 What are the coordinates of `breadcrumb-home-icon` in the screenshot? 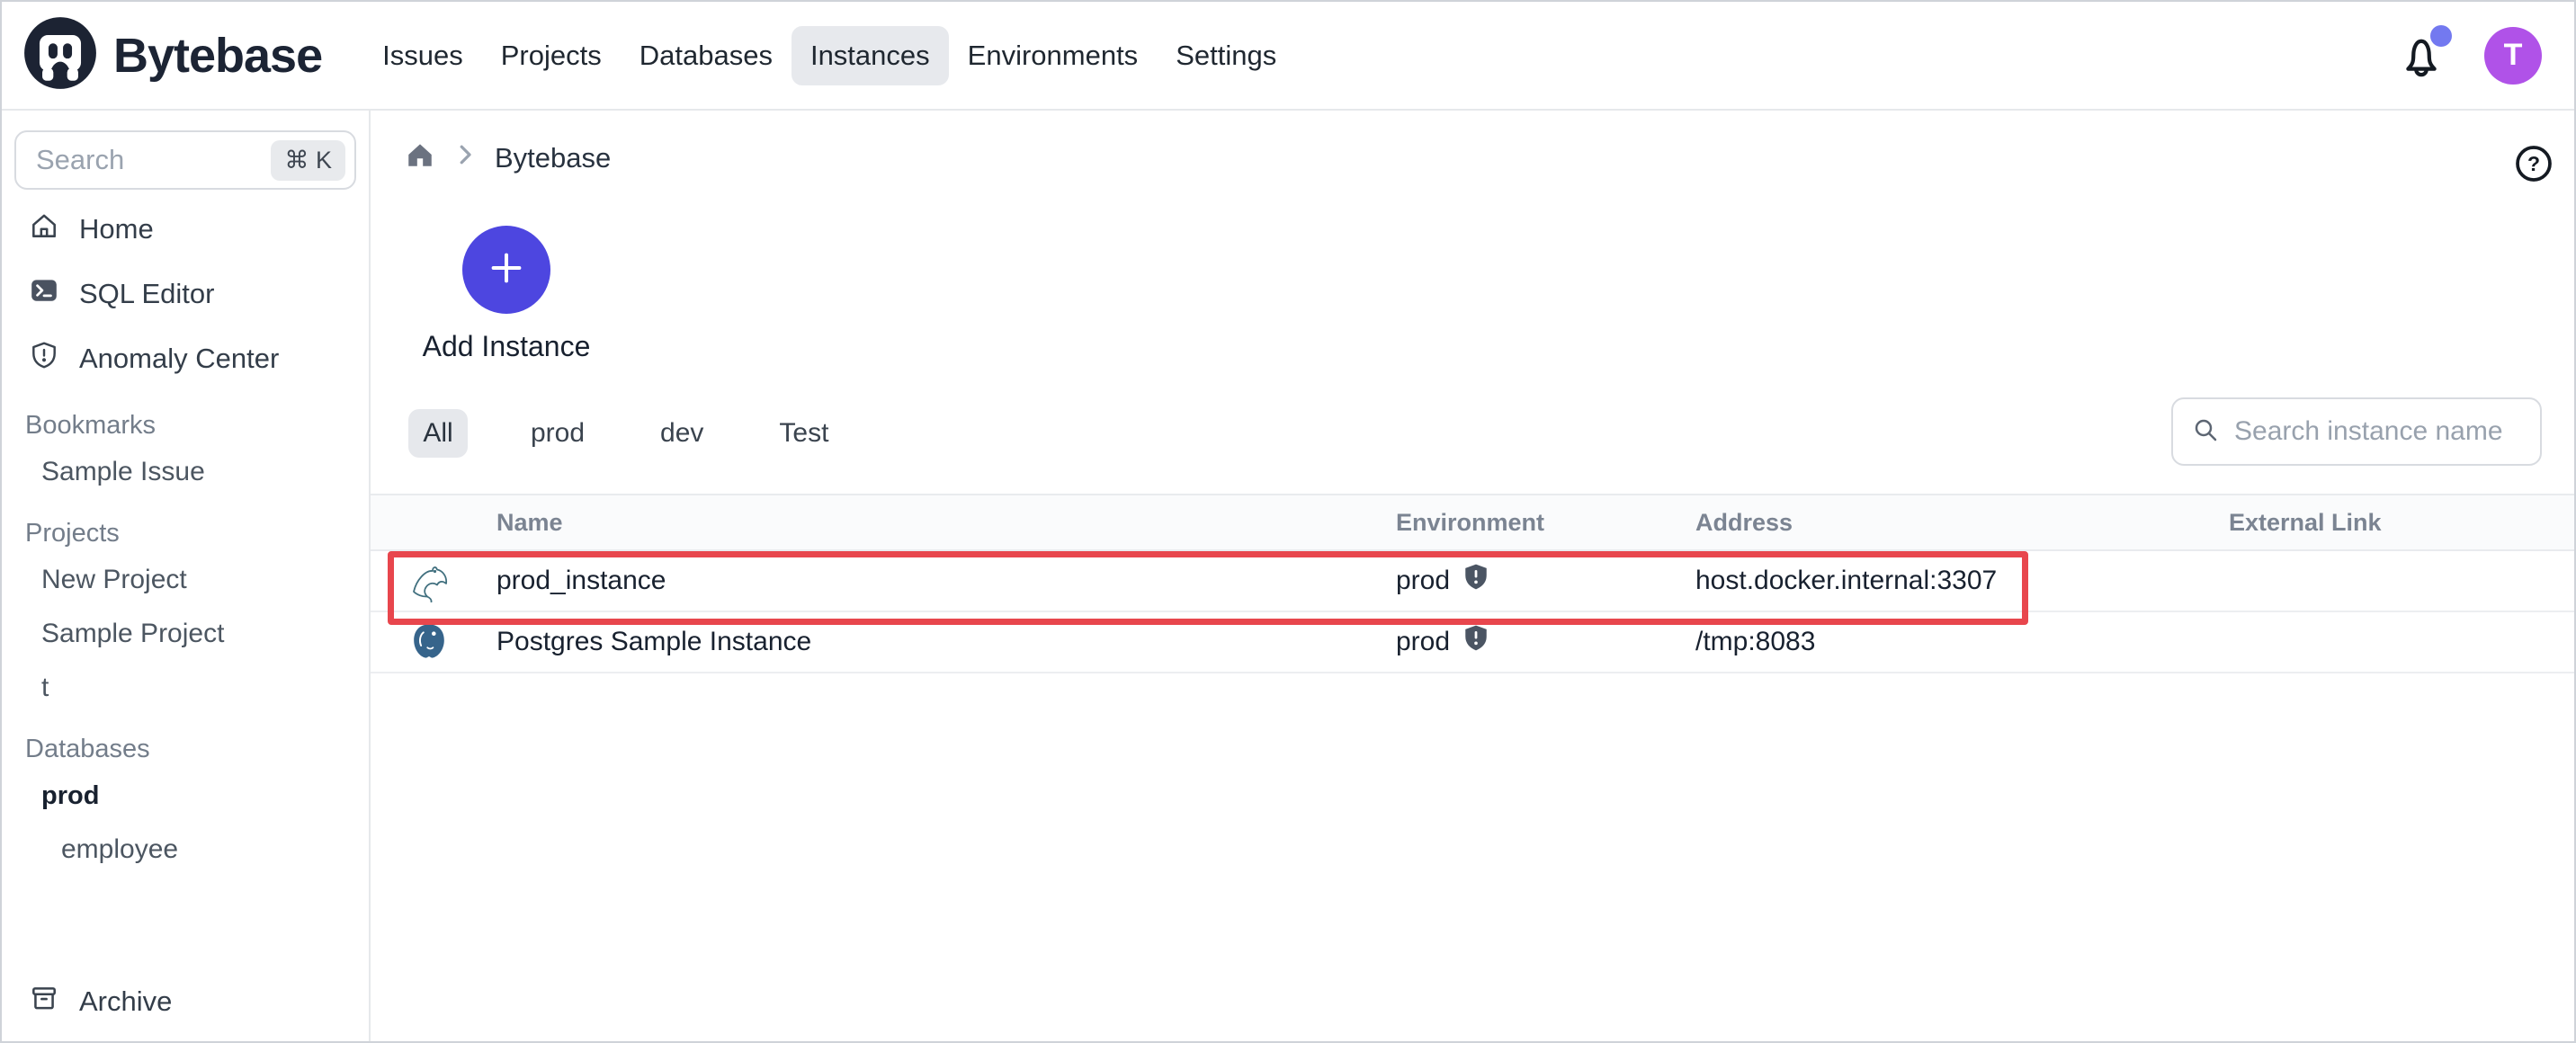 It's located at (420, 158).